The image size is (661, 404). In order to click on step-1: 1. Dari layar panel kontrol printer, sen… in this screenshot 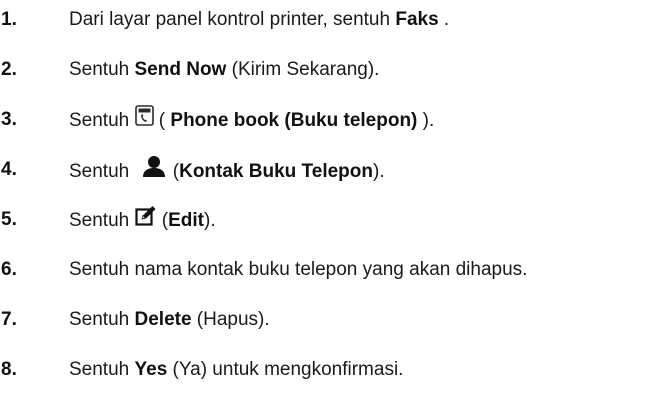, I will do `click(330, 20)`.